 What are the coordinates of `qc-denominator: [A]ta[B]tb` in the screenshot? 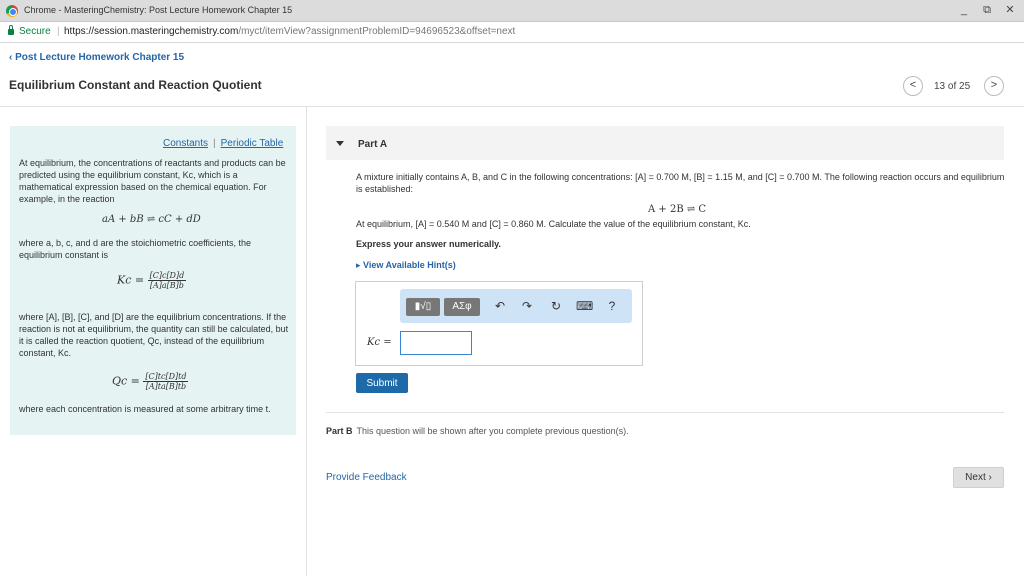 It's located at (166, 386).